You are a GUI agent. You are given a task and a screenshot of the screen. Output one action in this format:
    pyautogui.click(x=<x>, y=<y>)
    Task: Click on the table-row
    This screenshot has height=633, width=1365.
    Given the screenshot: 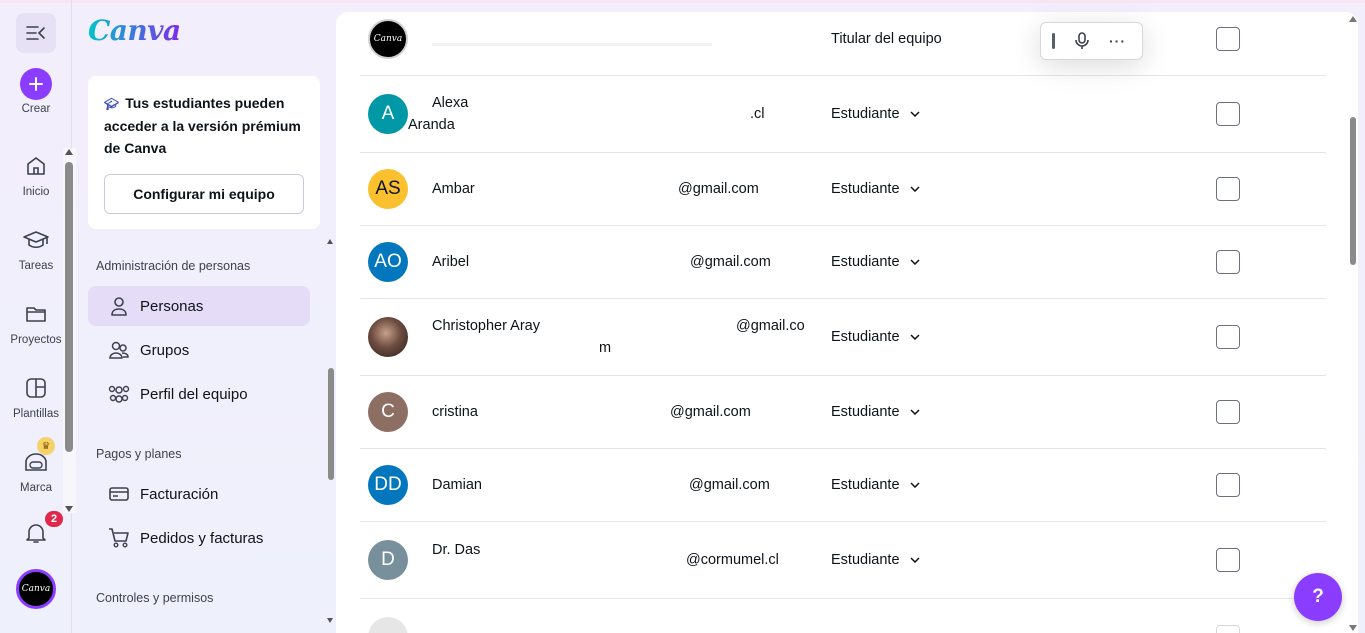 What is the action you would take?
    pyautogui.click(x=843, y=616)
    